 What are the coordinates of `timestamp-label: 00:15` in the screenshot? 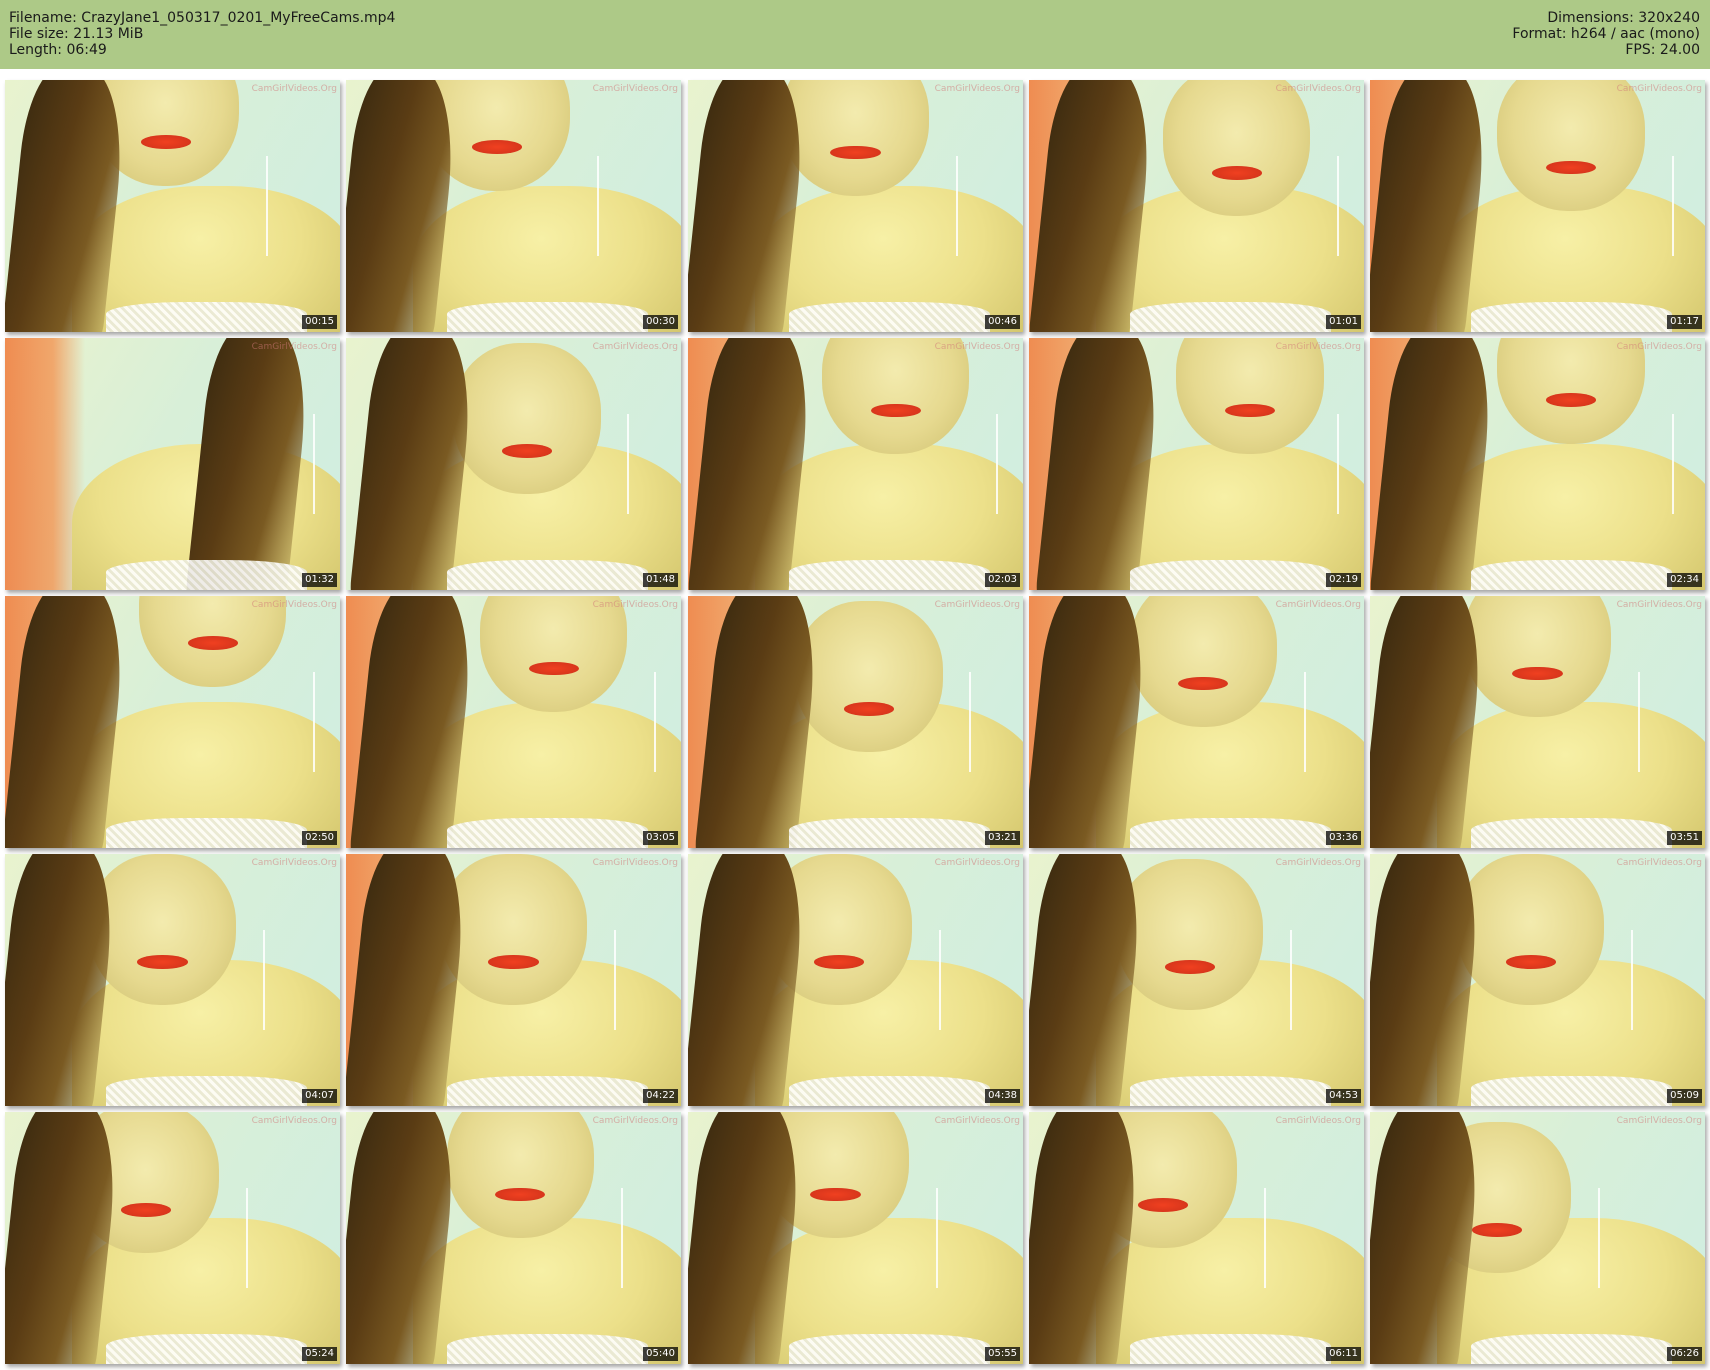 It's located at (319, 322).